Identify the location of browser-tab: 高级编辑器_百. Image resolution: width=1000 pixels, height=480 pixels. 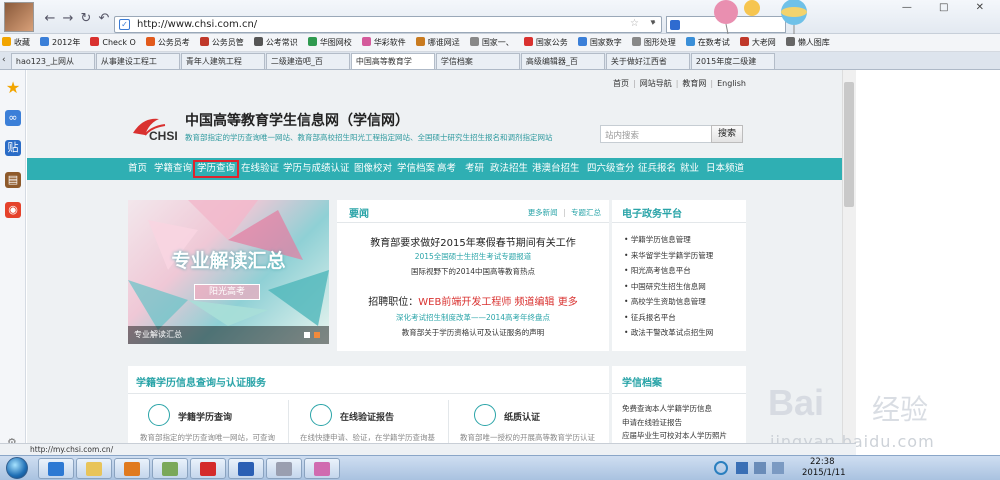
(562, 61).